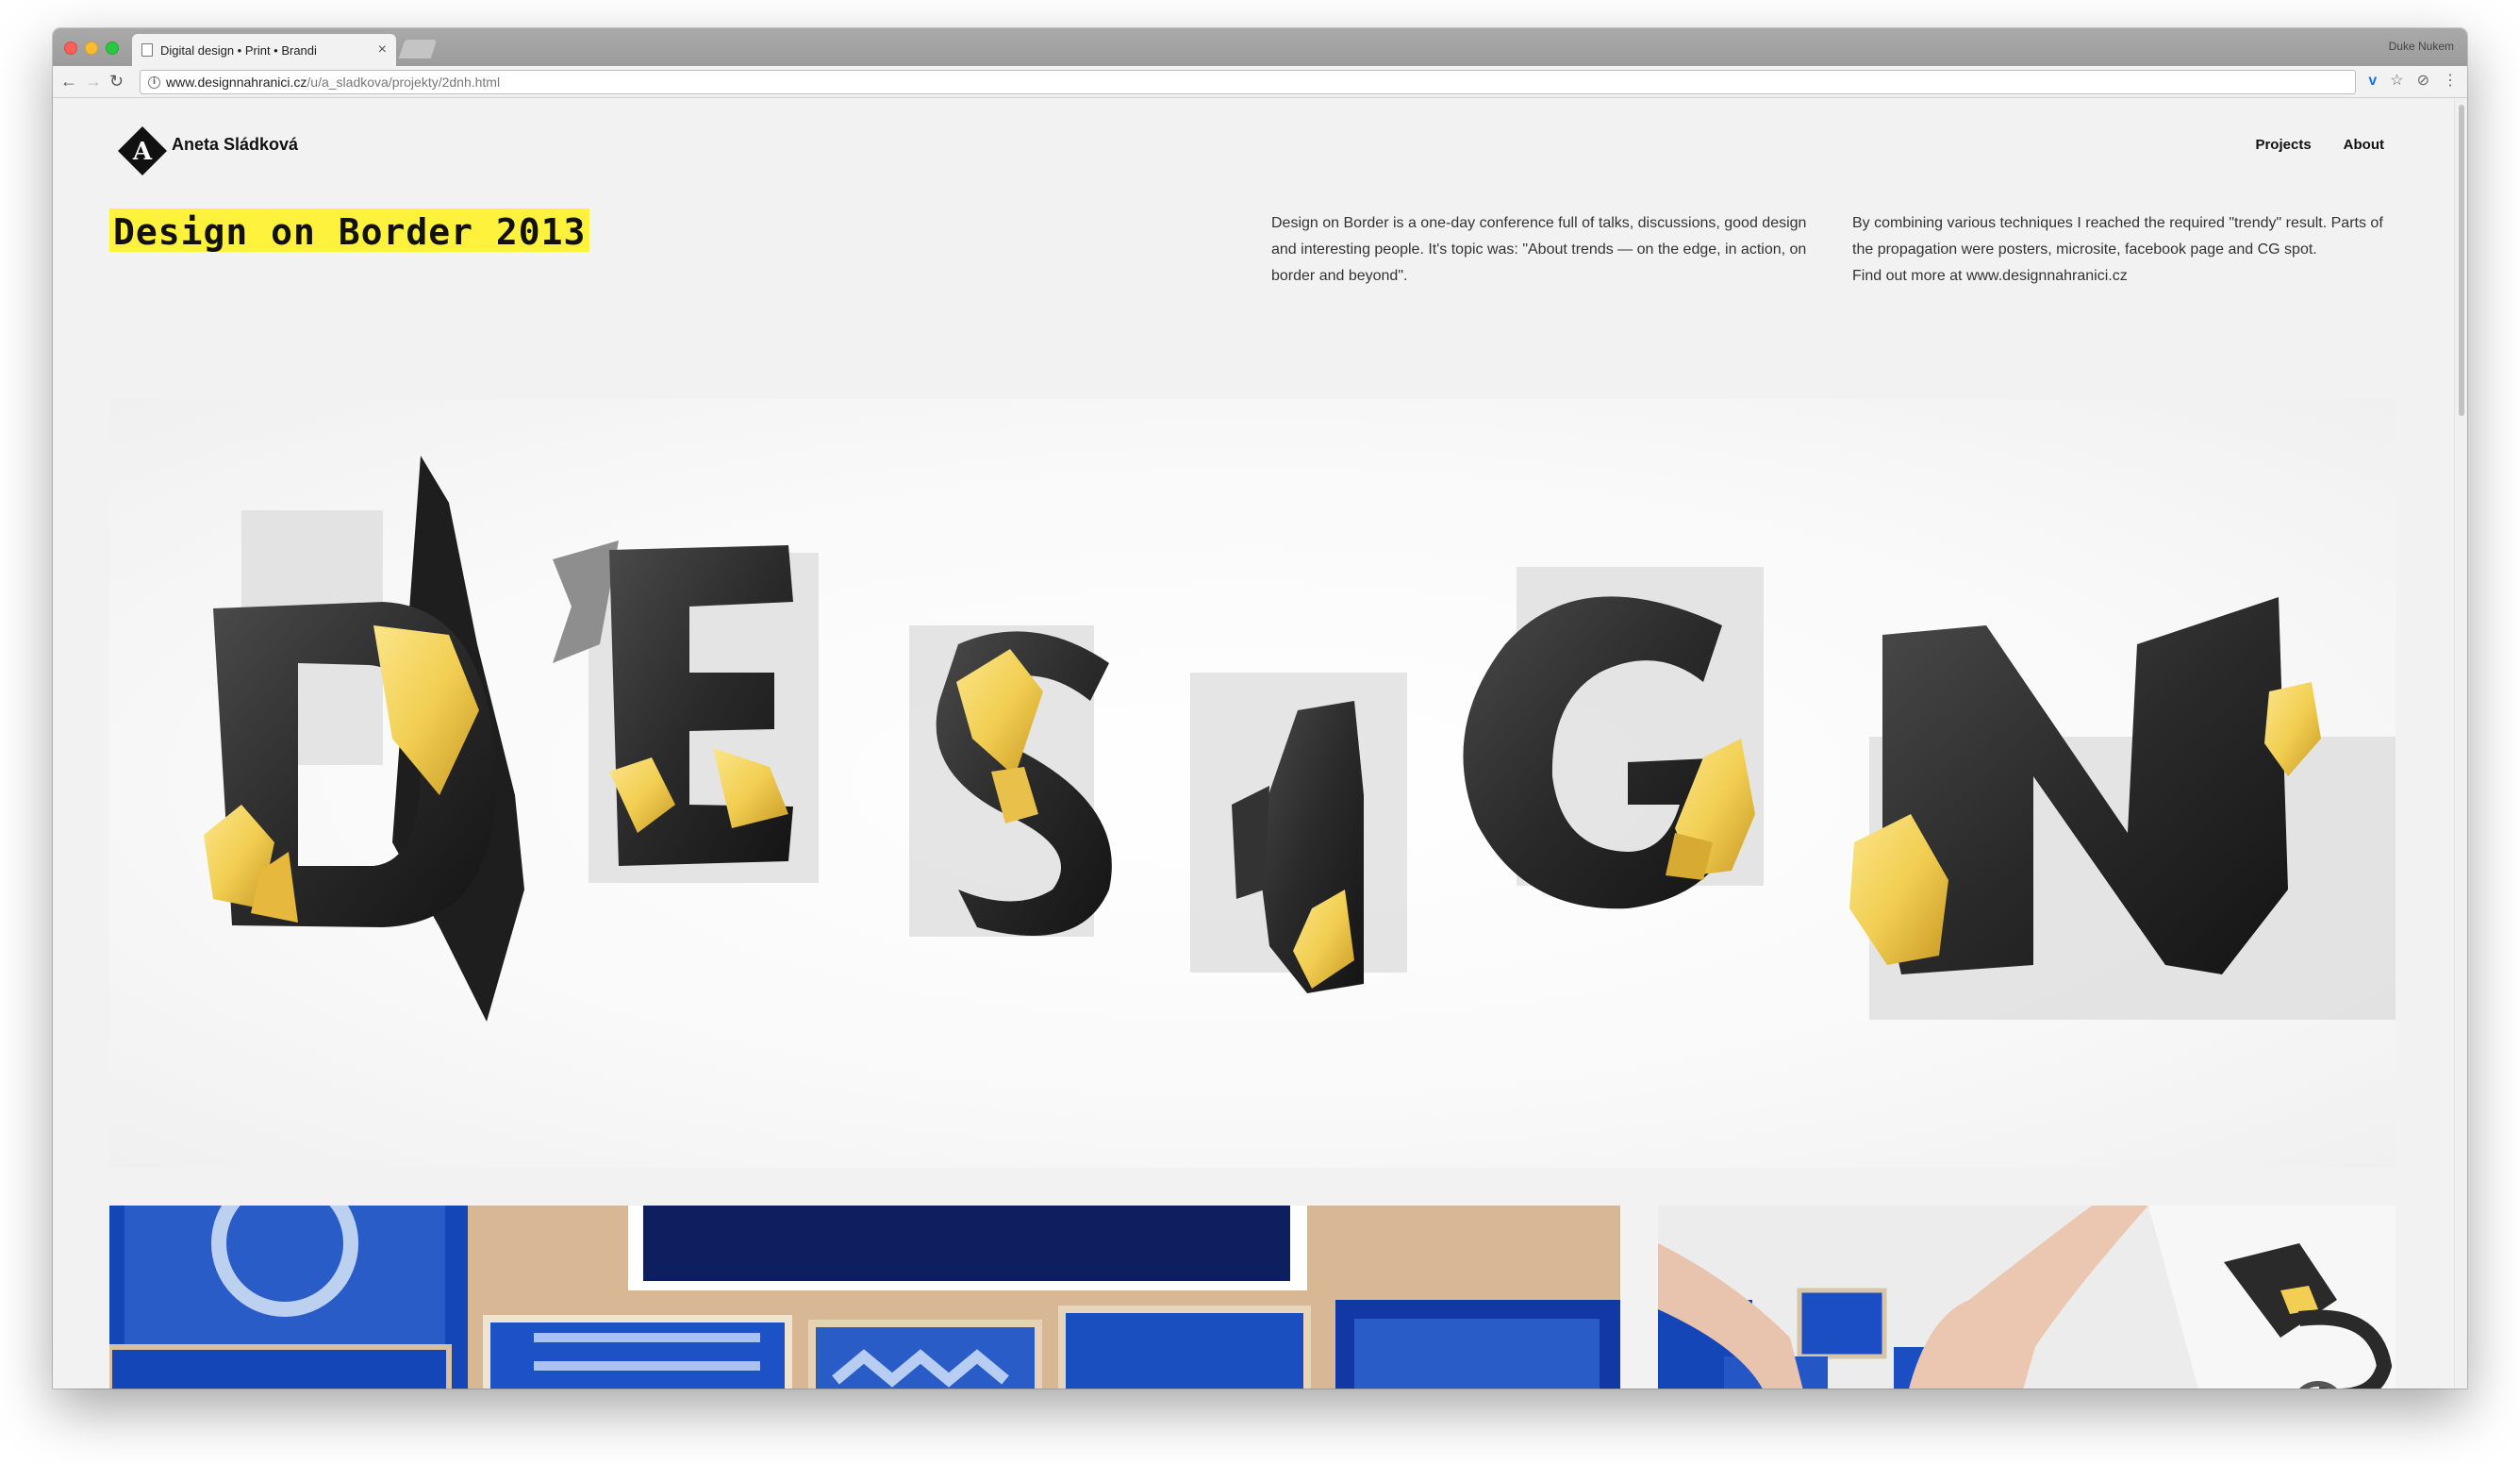 This screenshot has width=2520, height=1464. I want to click on reload-icon: ↻, so click(117, 81).